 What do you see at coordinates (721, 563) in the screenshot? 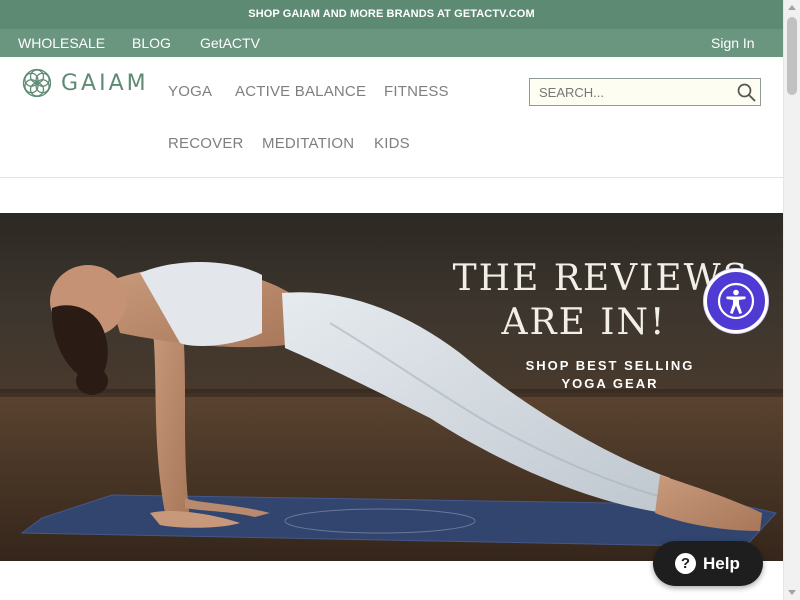
I see `help-label: Help` at bounding box center [721, 563].